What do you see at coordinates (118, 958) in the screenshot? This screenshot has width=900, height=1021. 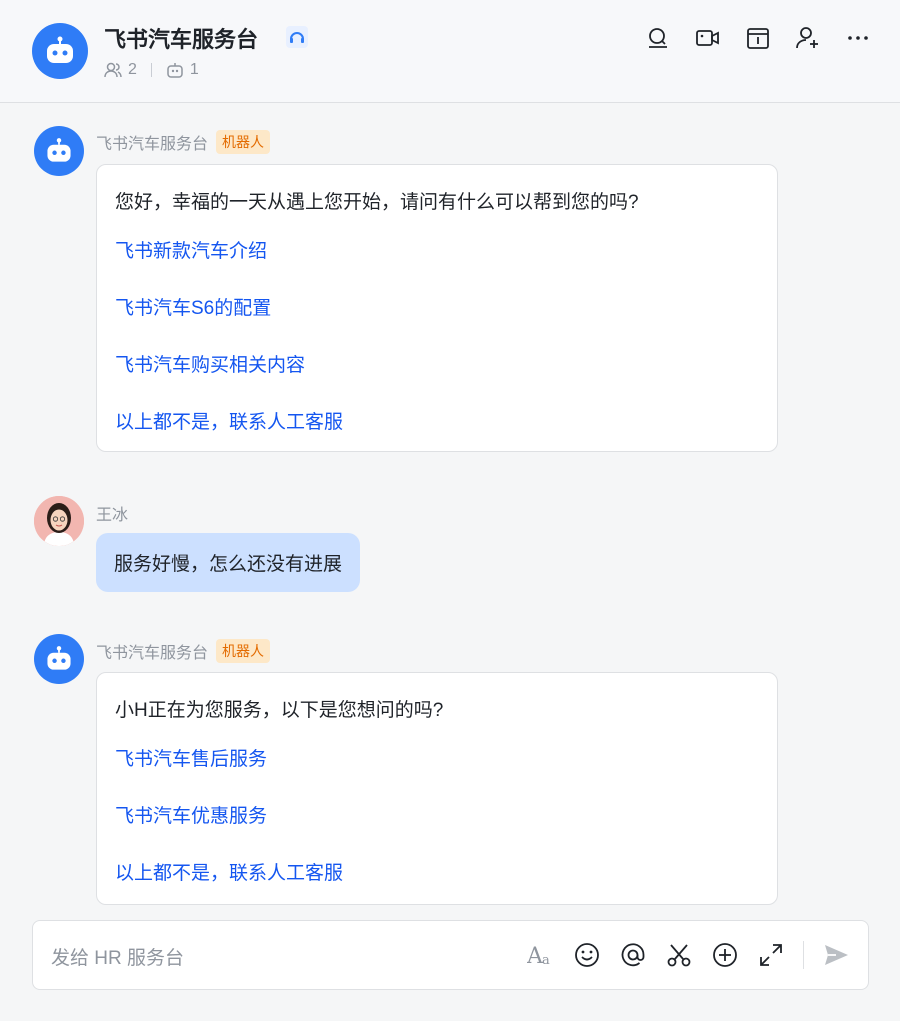 I see `input-placeholder: 发给 HR 服务台` at bounding box center [118, 958].